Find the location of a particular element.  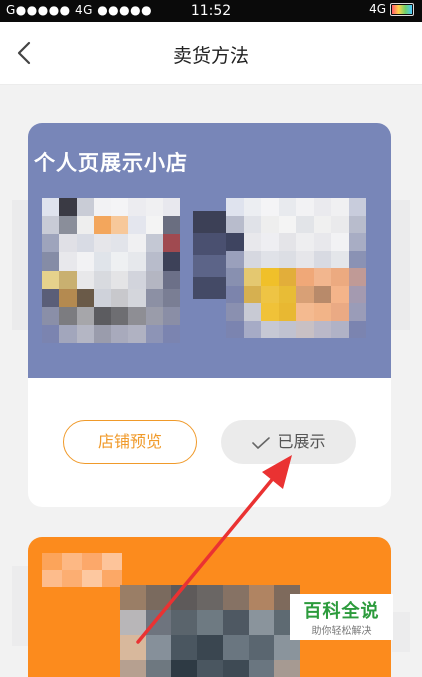

page-title: 卖货方法 is located at coordinates (210, 56).